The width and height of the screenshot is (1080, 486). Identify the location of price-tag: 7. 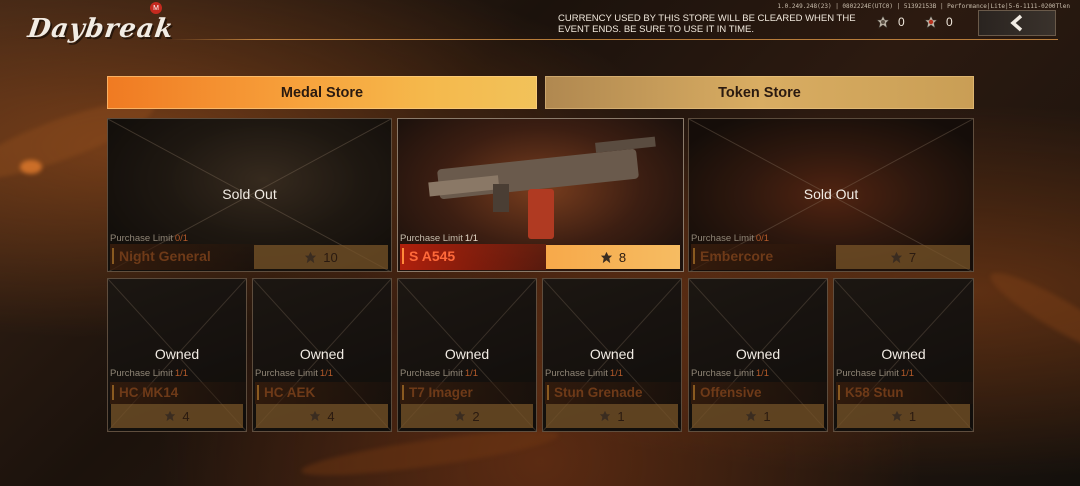
(903, 257).